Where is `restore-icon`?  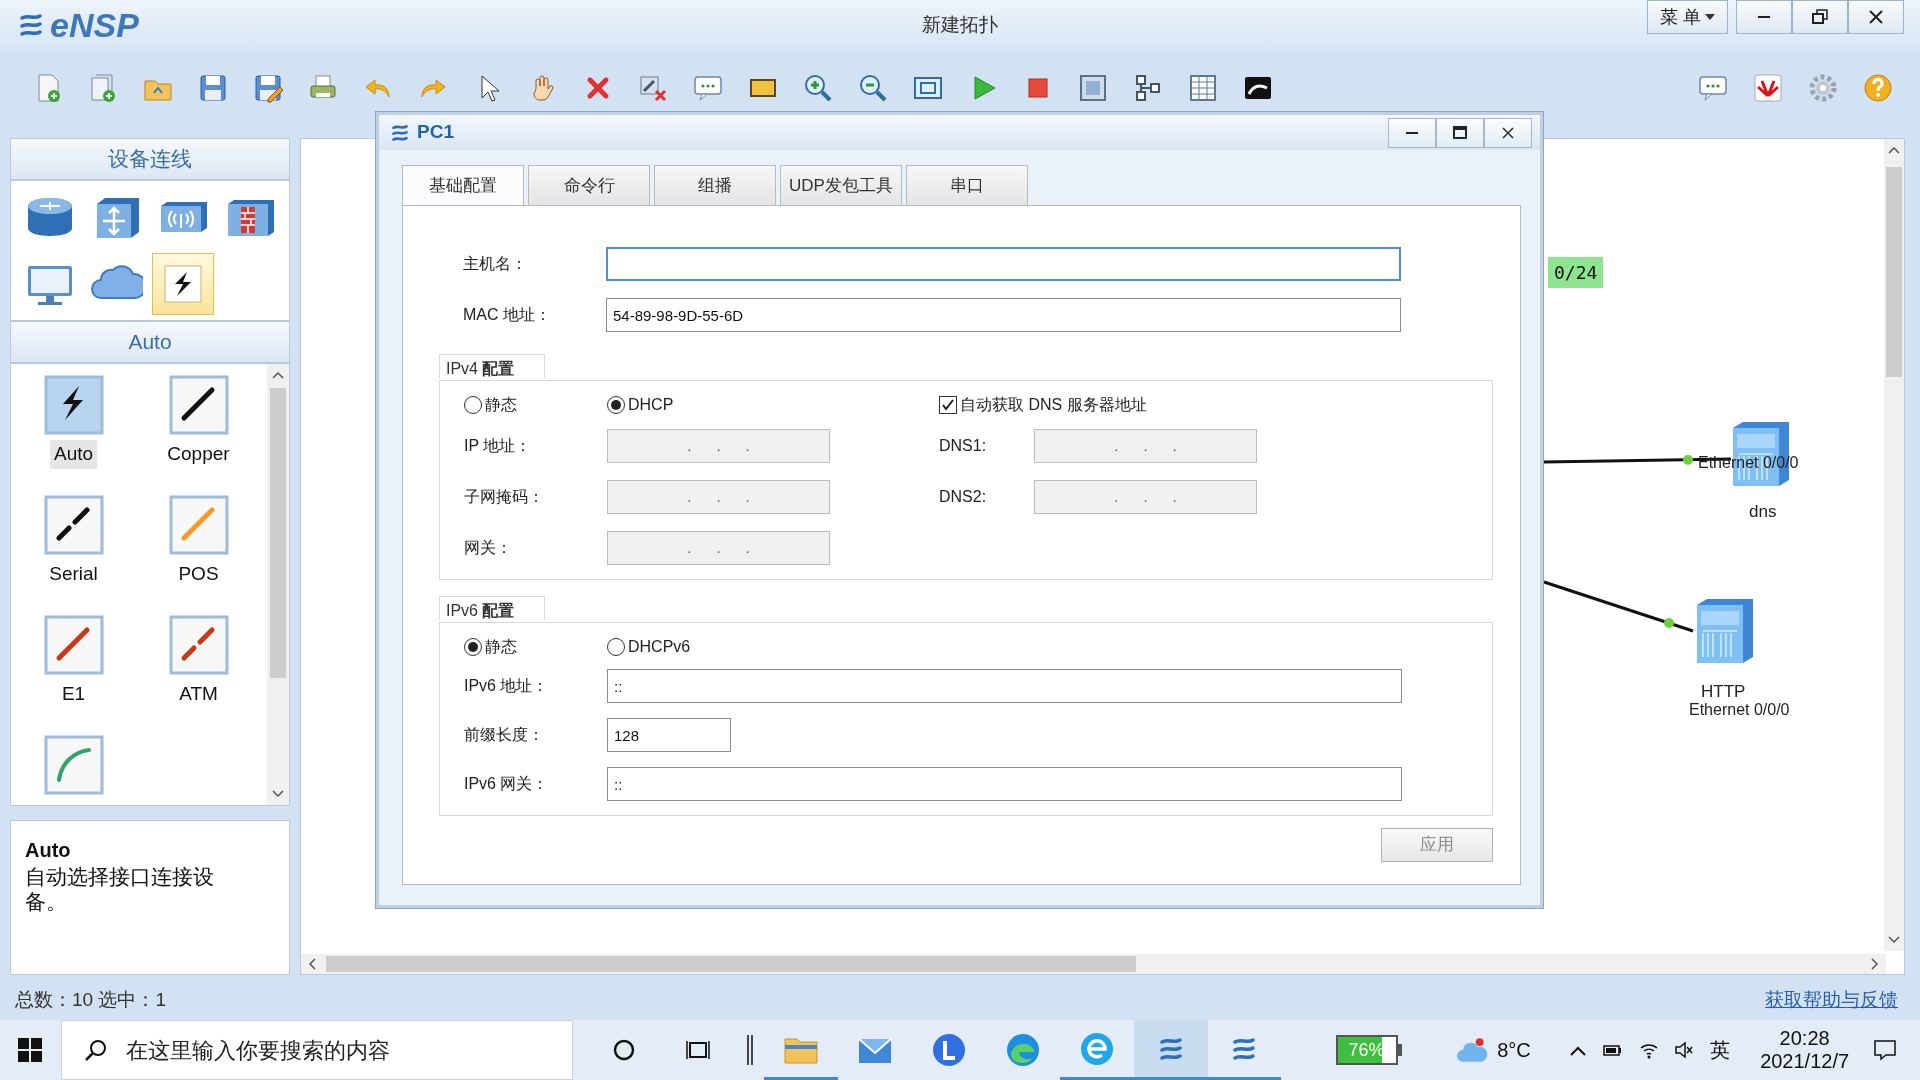
restore-icon is located at coordinates (1820, 17).